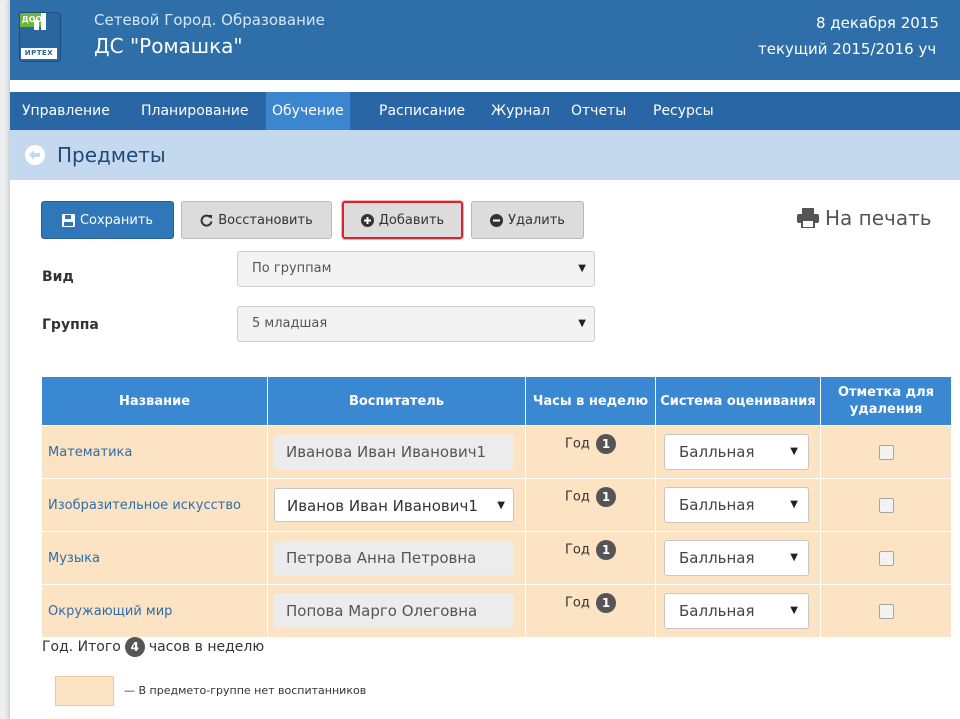  I want to click on subject-link: Окружающий мир, so click(154, 611).